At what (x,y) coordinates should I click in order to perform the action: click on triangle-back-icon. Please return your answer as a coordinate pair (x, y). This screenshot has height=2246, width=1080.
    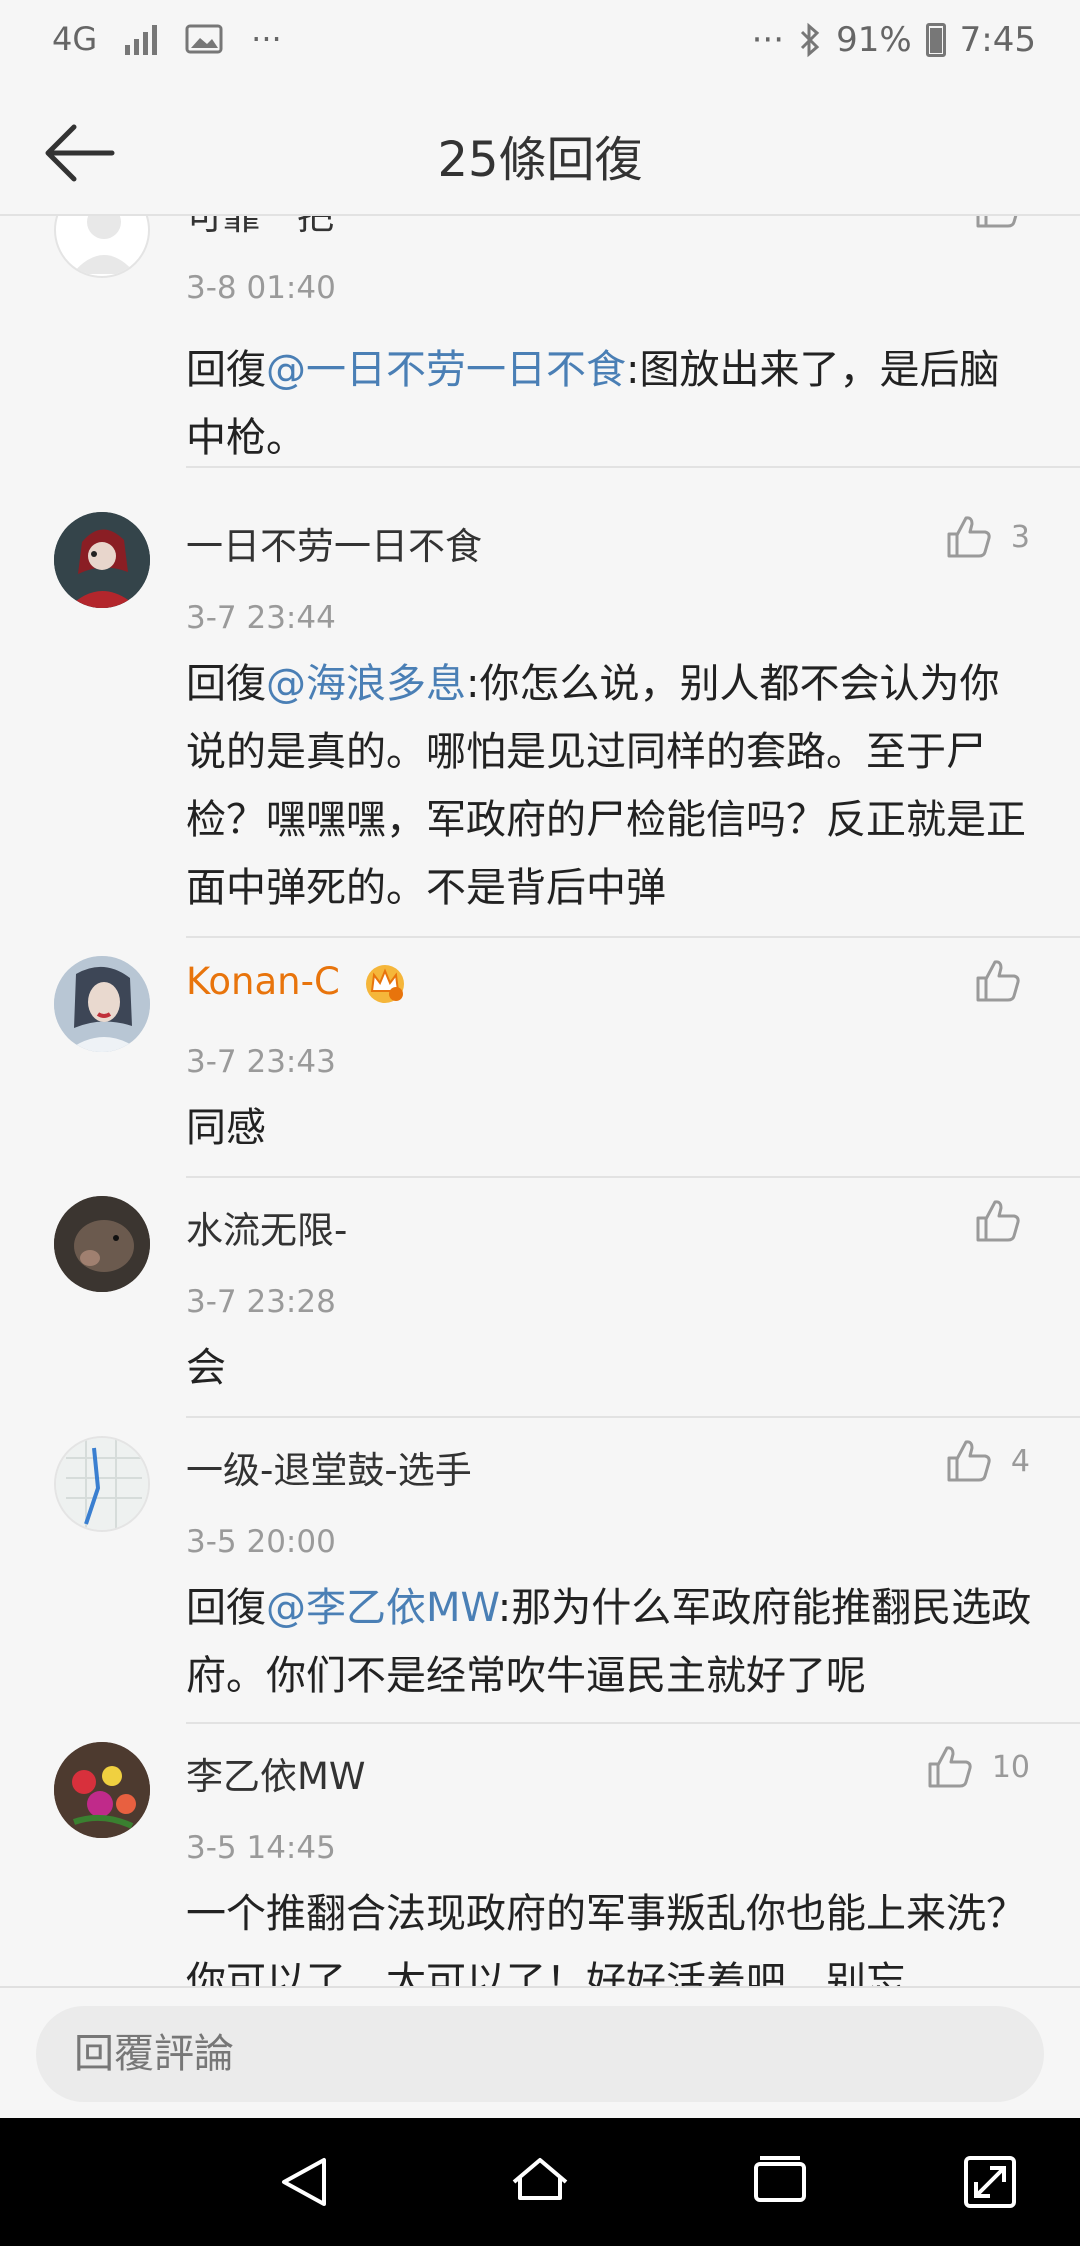
    Looking at the image, I should click on (304, 2182).